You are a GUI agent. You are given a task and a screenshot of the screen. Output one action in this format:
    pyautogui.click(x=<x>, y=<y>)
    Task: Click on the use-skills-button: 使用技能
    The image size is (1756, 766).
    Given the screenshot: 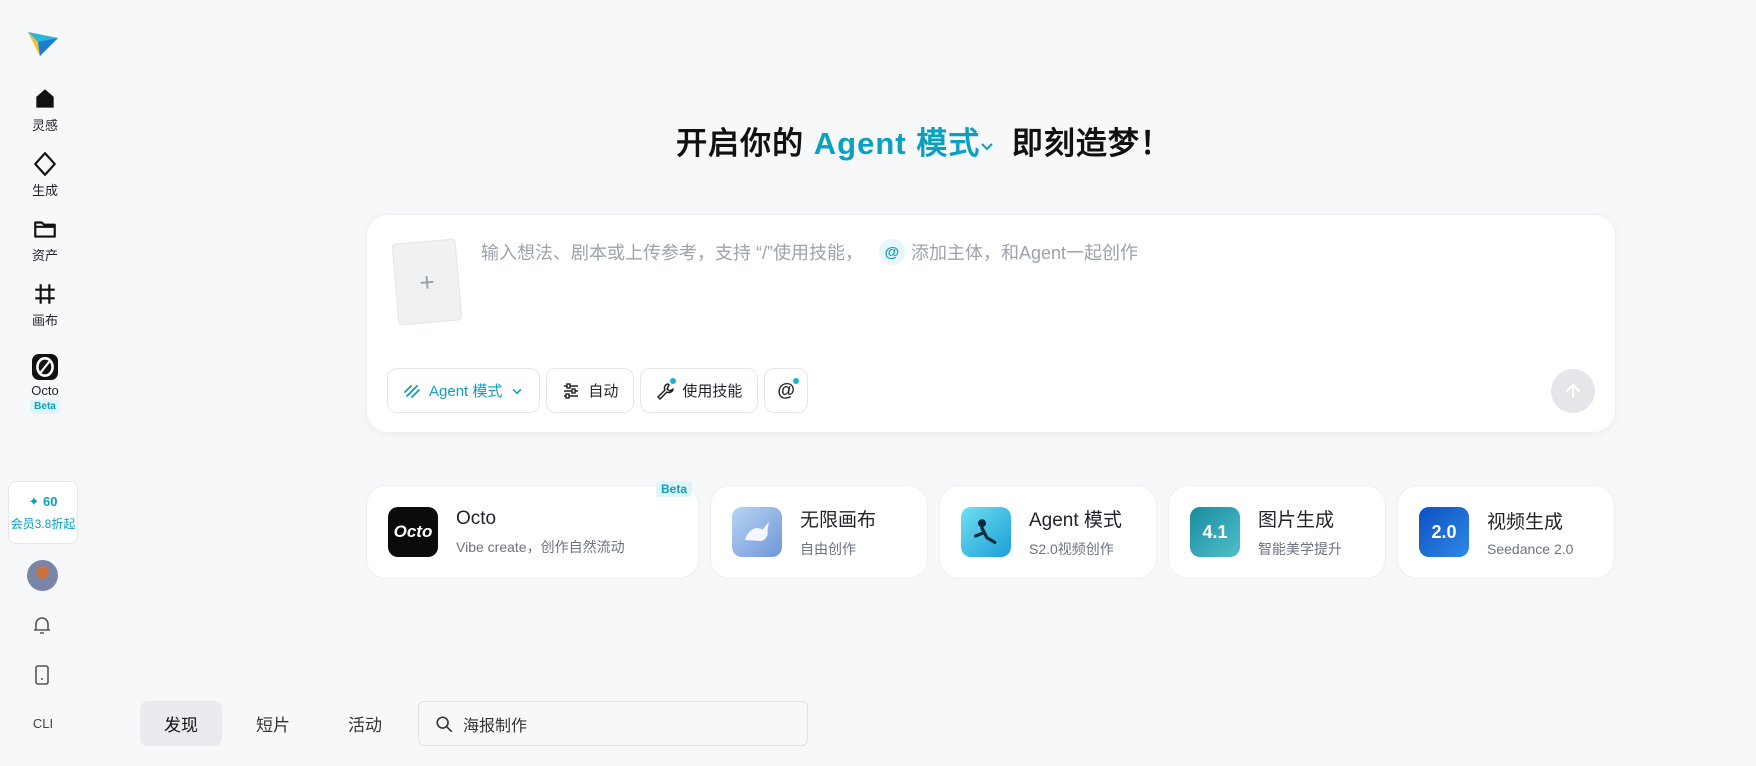 What is the action you would take?
    pyautogui.click(x=699, y=390)
    